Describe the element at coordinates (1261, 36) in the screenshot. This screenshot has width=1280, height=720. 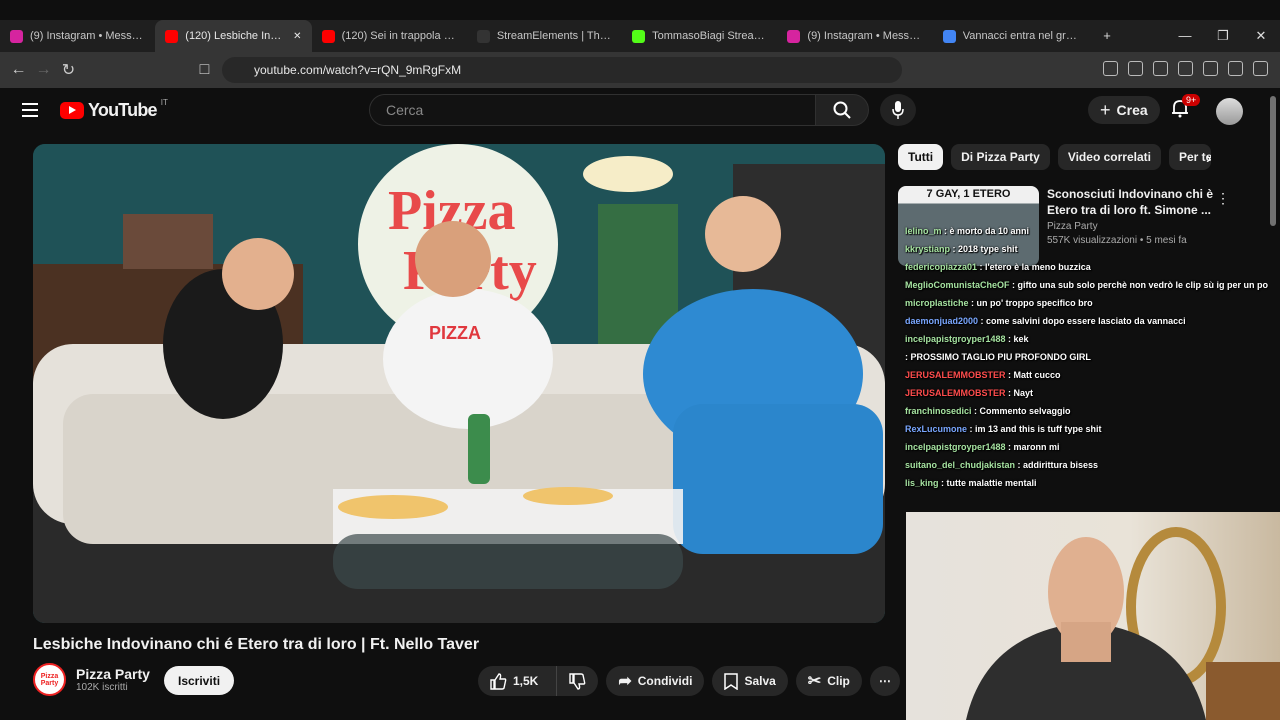
I see `close-window-button: ✕` at that location.